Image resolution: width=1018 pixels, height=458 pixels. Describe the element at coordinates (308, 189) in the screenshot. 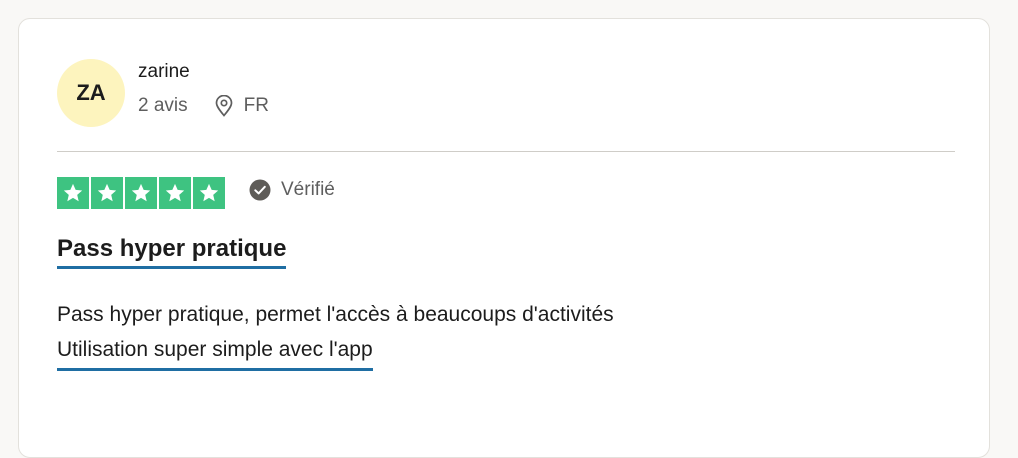

I see `verified-label: Vérifié` at that location.